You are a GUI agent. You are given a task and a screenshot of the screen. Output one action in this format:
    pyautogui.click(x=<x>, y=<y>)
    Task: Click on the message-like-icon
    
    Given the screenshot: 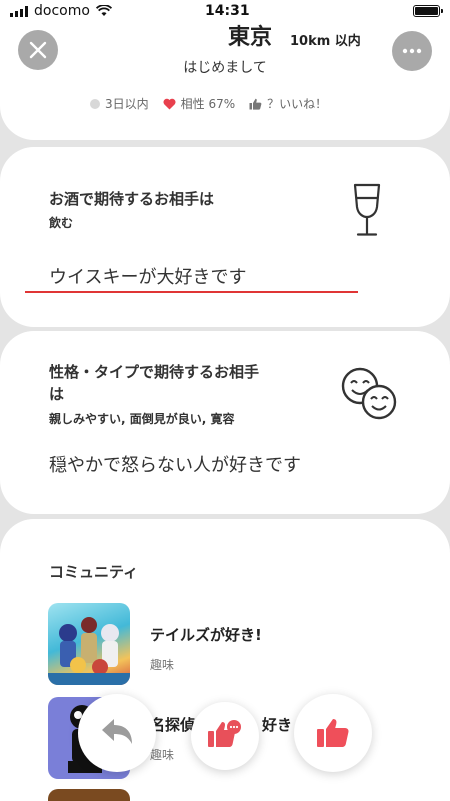 What is the action you would take?
    pyautogui.click(x=224, y=733)
    